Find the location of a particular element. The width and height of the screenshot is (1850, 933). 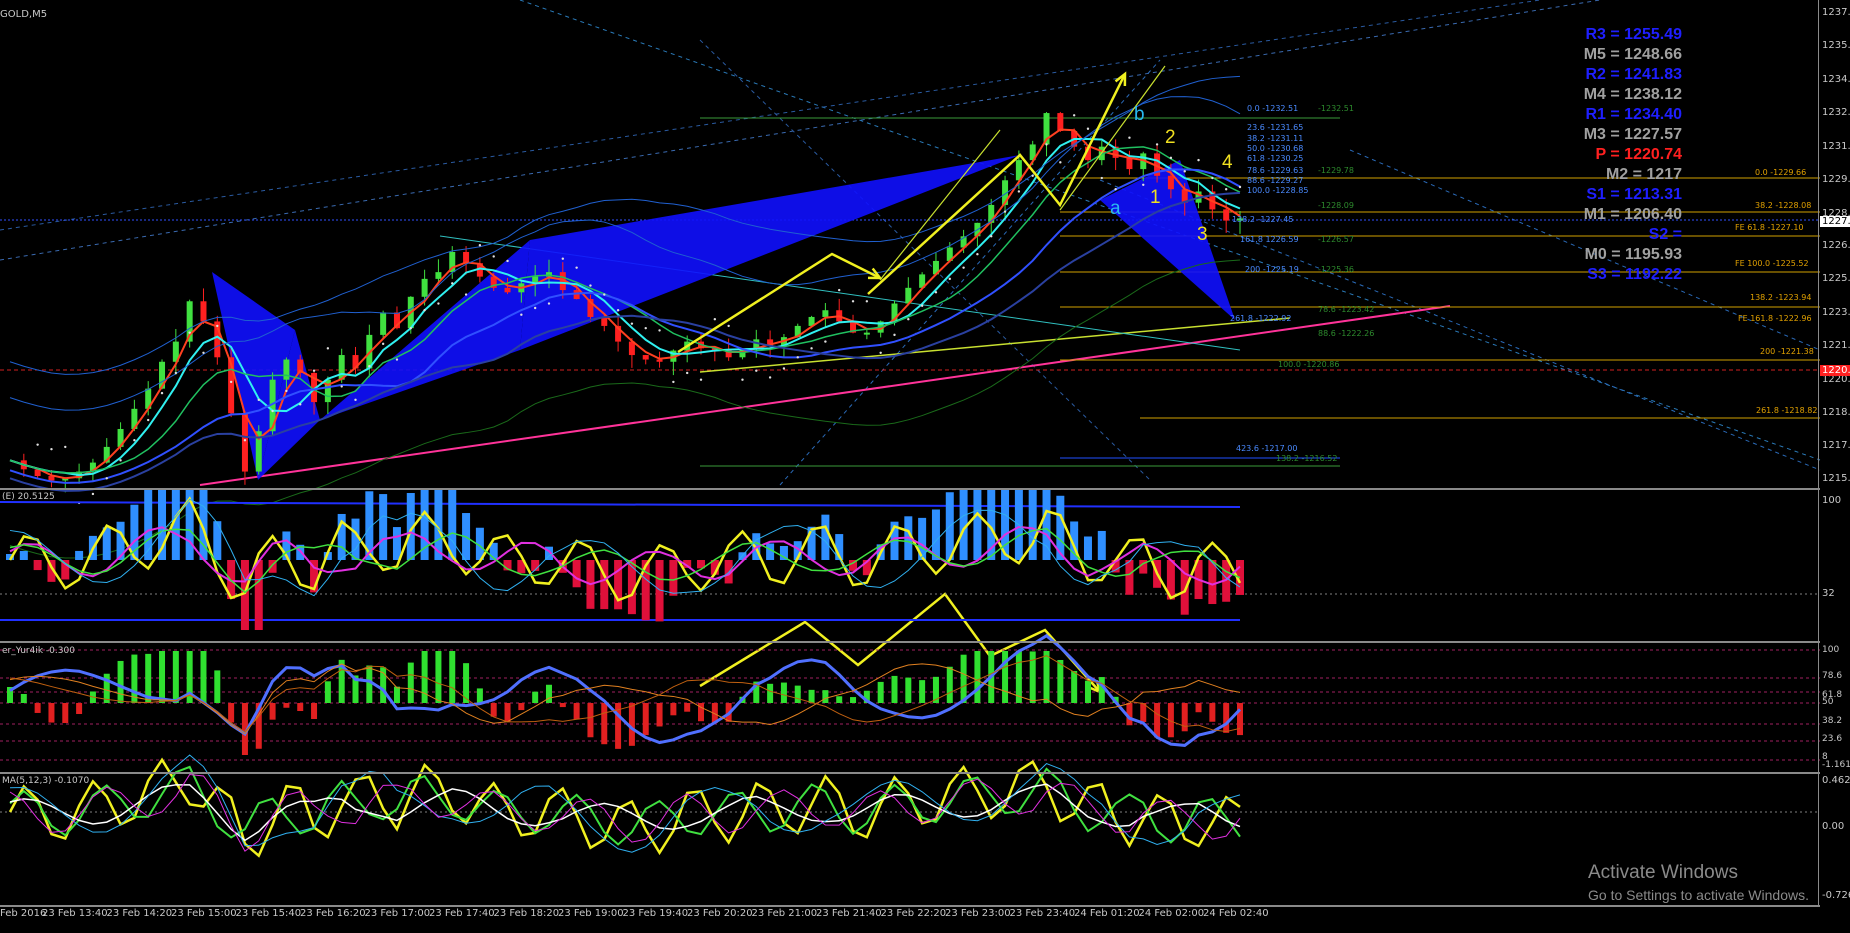

indicator-axis-label: 0.4625 is located at coordinates (1836, 780).